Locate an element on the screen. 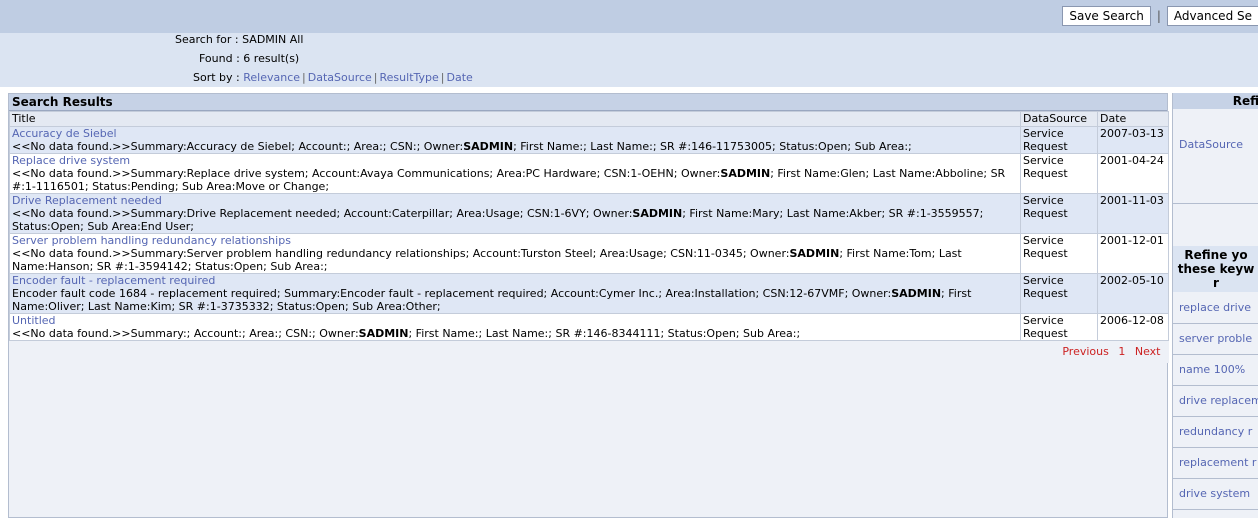 Image resolution: width=1258 pixels, height=518 pixels. column-header-datasource: DataSource is located at coordinates (1059, 119).